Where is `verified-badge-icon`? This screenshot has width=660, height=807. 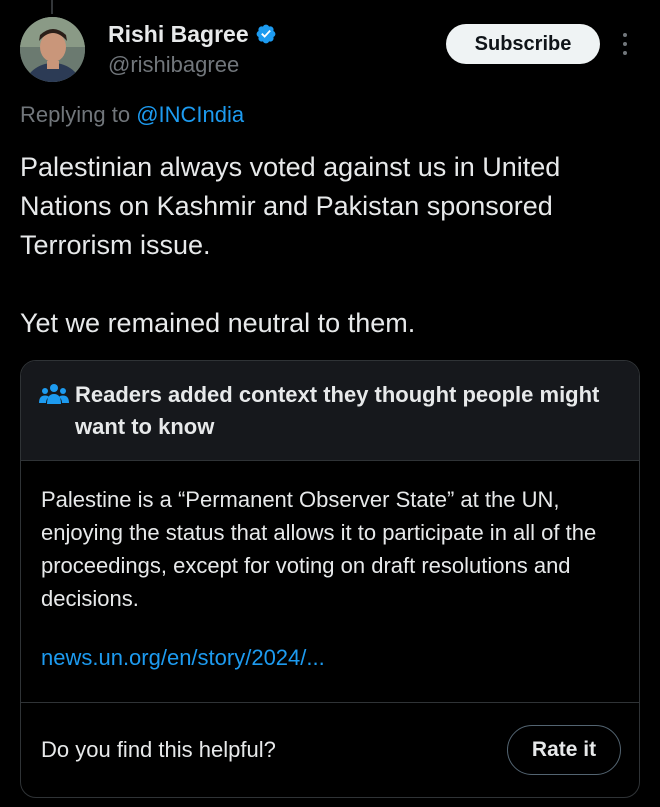 verified-badge-icon is located at coordinates (266, 34).